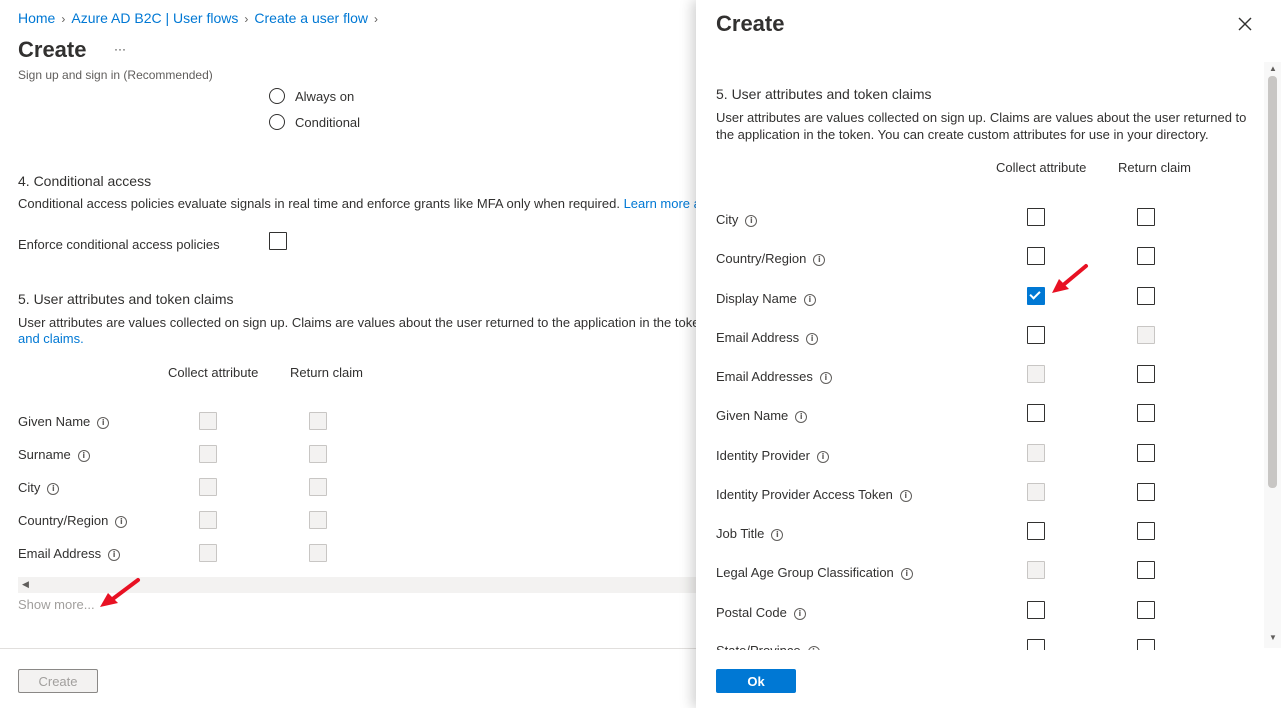 Image resolution: width=1281 pixels, height=708 pixels. Describe the element at coordinates (58, 681) in the screenshot. I see `create-button: Create` at that location.